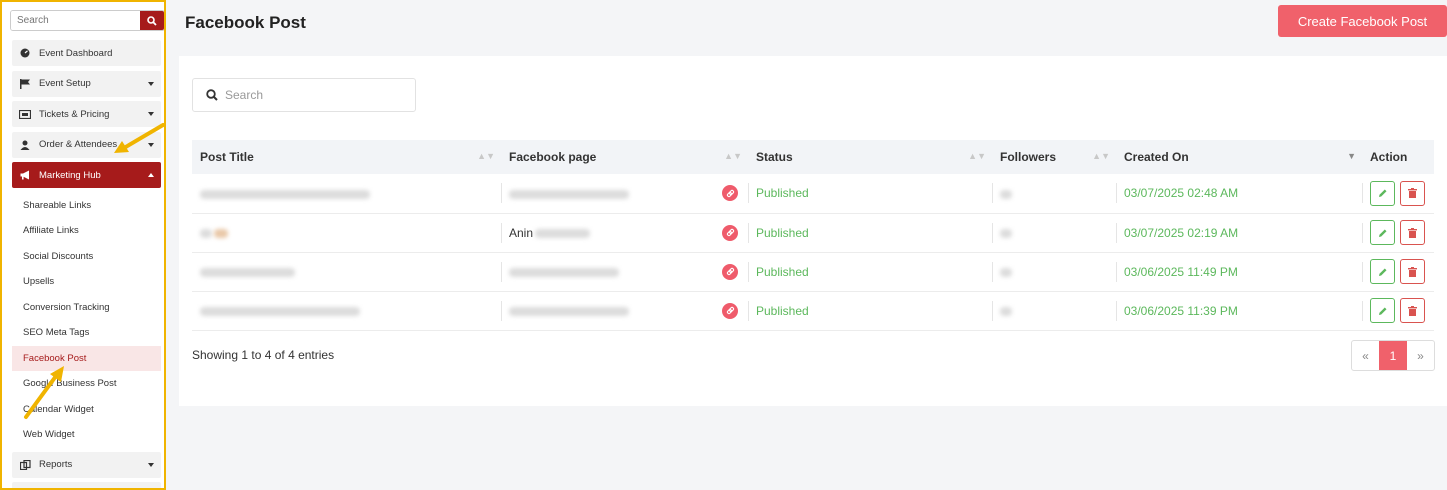 This screenshot has height=490, width=1447. What do you see at coordinates (25, 465) in the screenshot?
I see `reports-icon` at bounding box center [25, 465].